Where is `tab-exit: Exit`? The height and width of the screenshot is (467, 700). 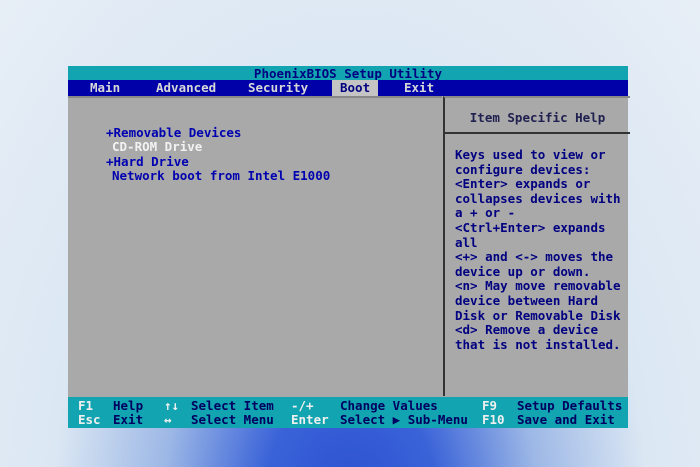 tab-exit: Exit is located at coordinates (419, 88).